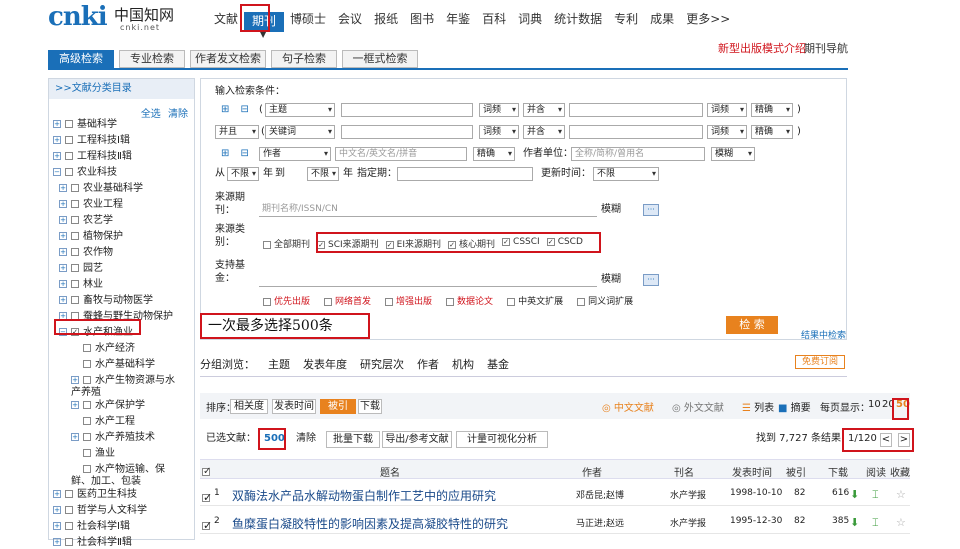  What do you see at coordinates (688, 494) in the screenshot?
I see `row-journal: 水产学报` at bounding box center [688, 494].